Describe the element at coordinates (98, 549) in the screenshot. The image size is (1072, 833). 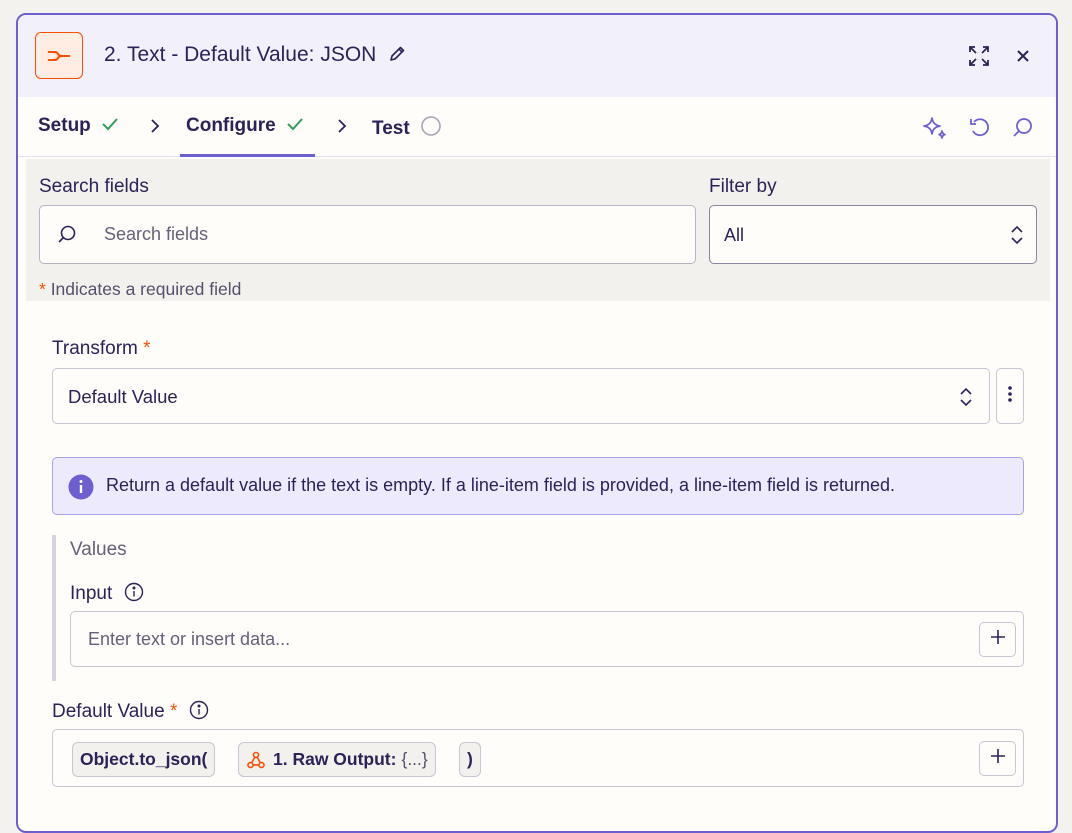
I see `values-section-label: Values` at that location.